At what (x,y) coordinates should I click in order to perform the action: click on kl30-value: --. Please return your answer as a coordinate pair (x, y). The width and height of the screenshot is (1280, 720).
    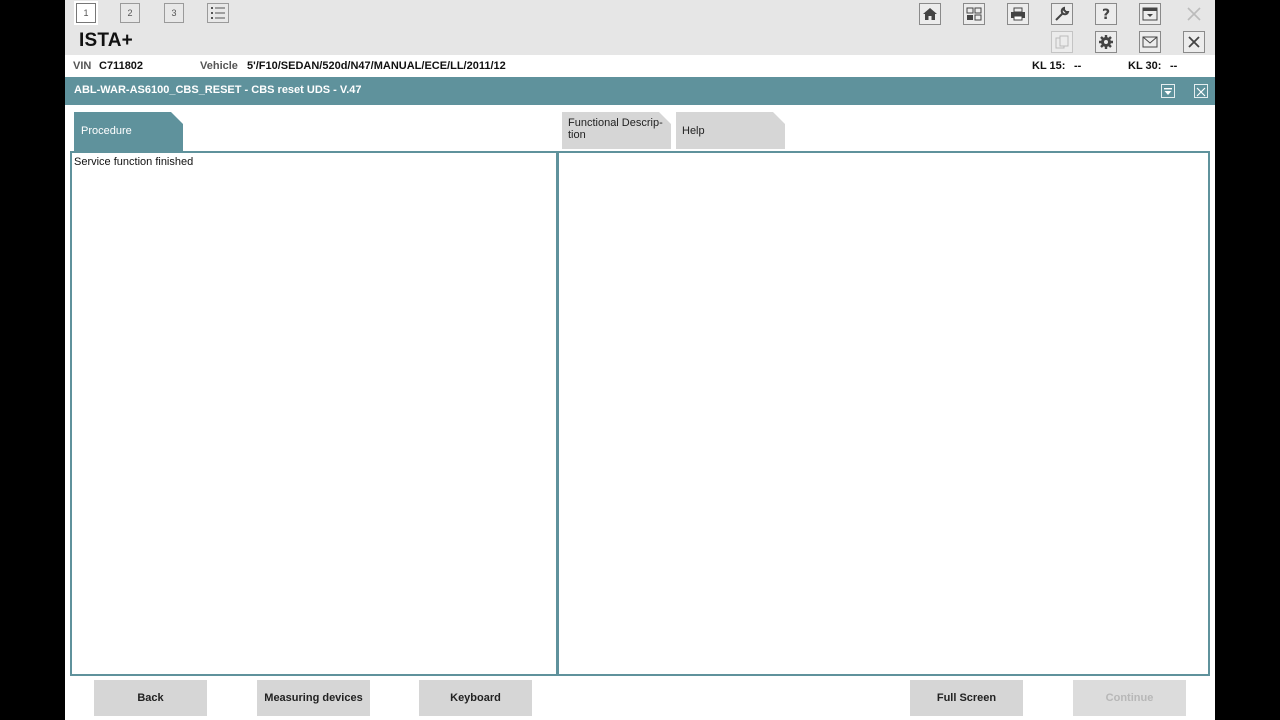
    Looking at the image, I should click on (1174, 66).